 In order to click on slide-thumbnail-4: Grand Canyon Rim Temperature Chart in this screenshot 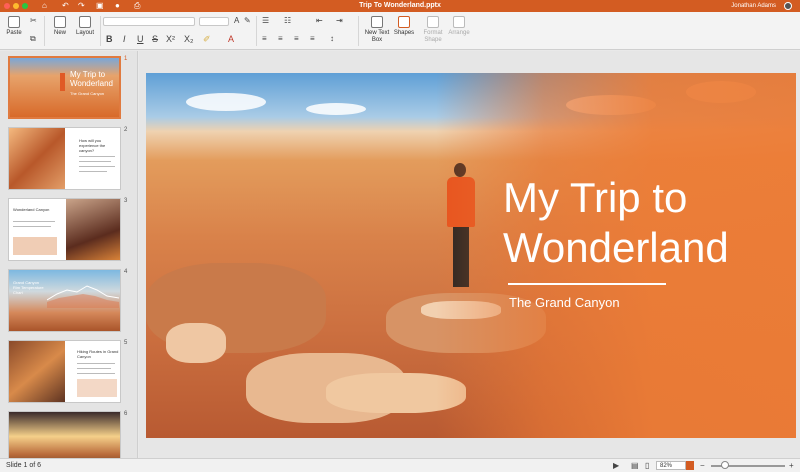, I will do `click(64, 300)`.